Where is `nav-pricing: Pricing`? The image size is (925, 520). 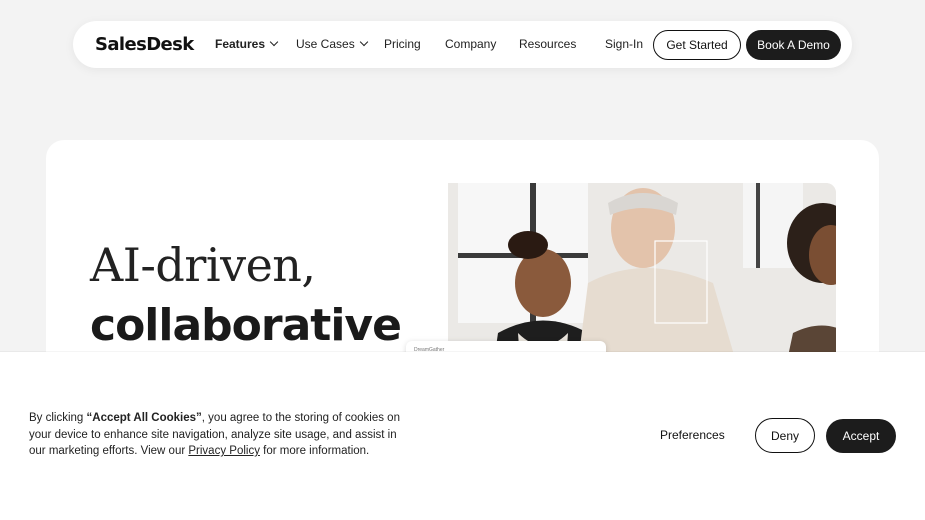
nav-pricing: Pricing is located at coordinates (402, 44).